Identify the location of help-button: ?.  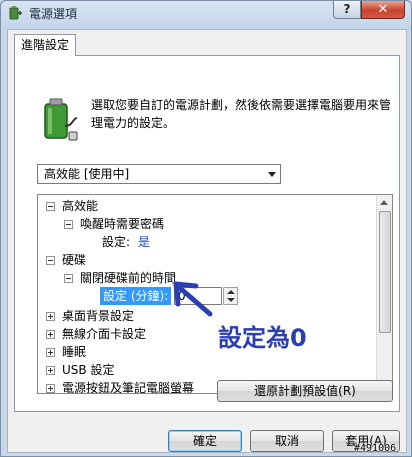
(347, 10).